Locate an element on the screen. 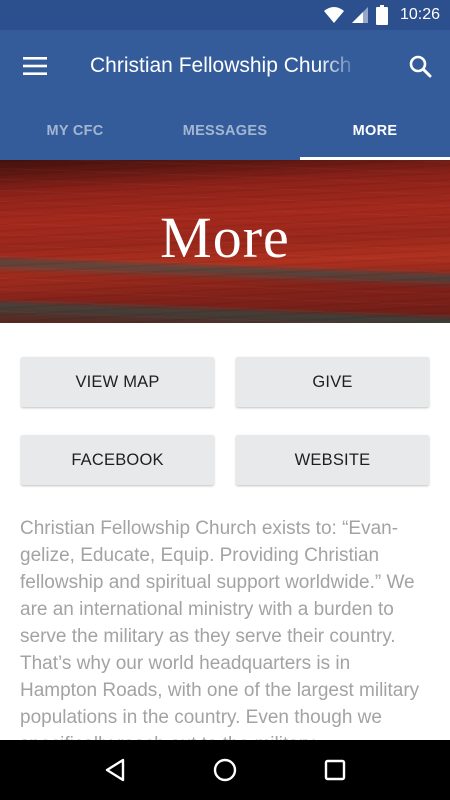 The height and width of the screenshot is (800, 450). facebook-button: FACEBOOK is located at coordinates (117, 460).